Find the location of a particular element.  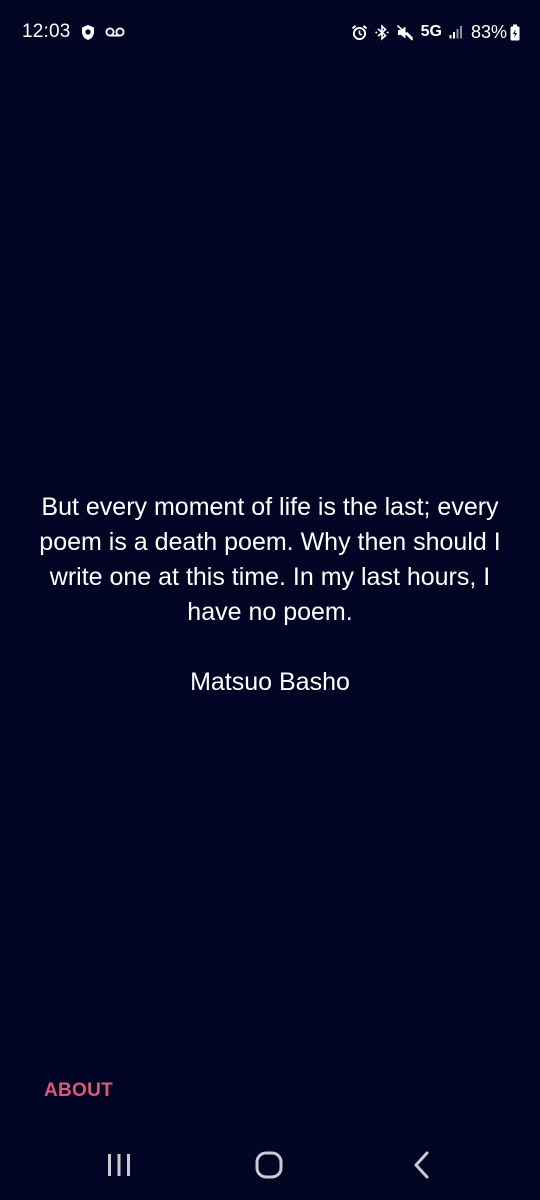

home-icon is located at coordinates (269, 1165).